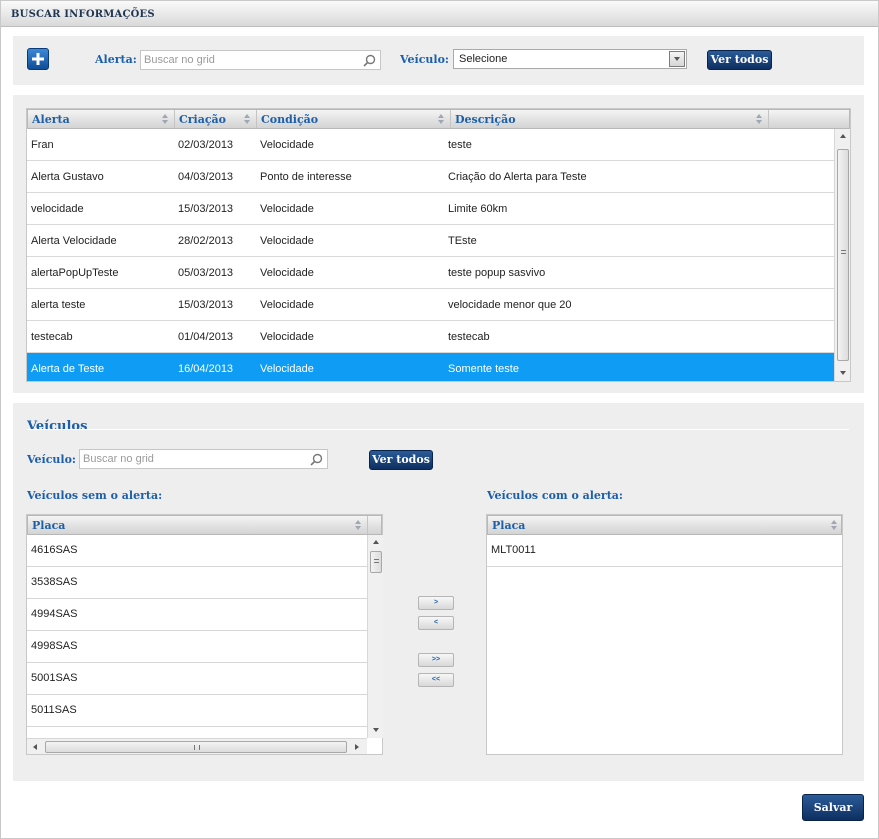 The image size is (879, 839). What do you see at coordinates (510, 305) in the screenshot?
I see `cell-descricao: velocidade menor que 20` at bounding box center [510, 305].